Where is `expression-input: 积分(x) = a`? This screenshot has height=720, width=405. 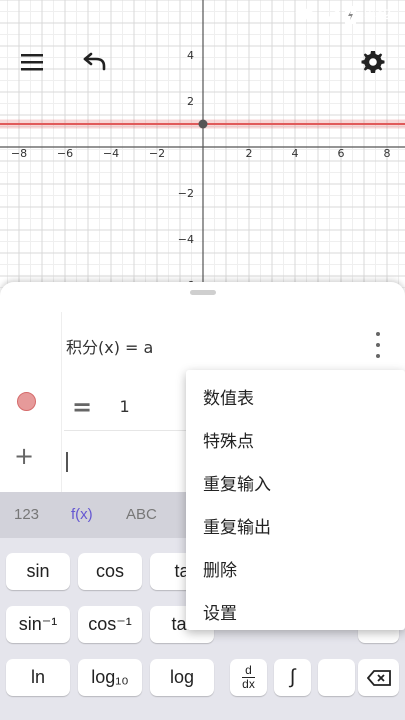
expression-input: 积分(x) = a is located at coordinates (109, 346).